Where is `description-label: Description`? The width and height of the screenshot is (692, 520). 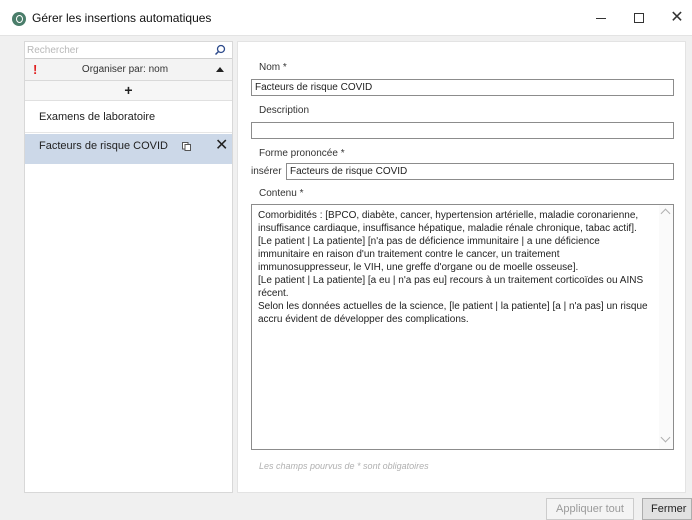
description-label: Description is located at coordinates (284, 110).